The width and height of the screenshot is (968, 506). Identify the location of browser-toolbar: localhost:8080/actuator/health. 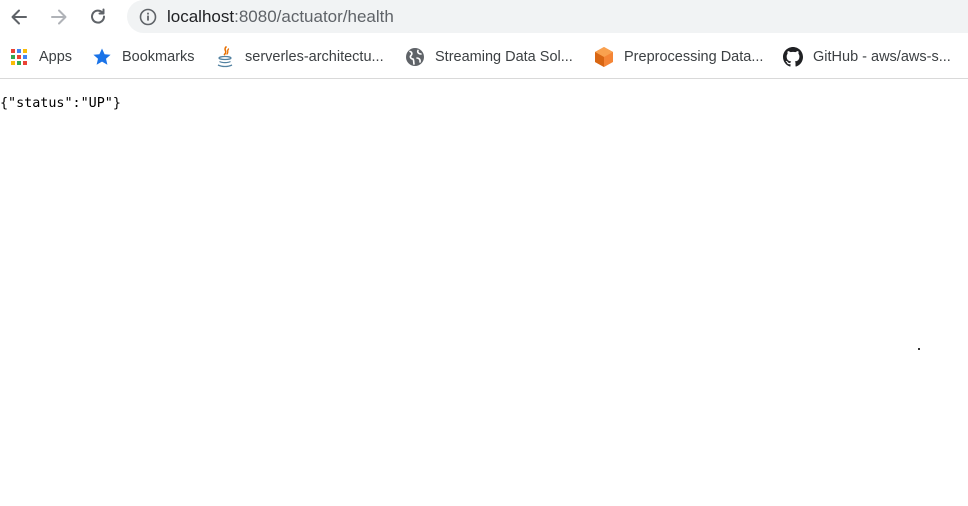
(484, 18).